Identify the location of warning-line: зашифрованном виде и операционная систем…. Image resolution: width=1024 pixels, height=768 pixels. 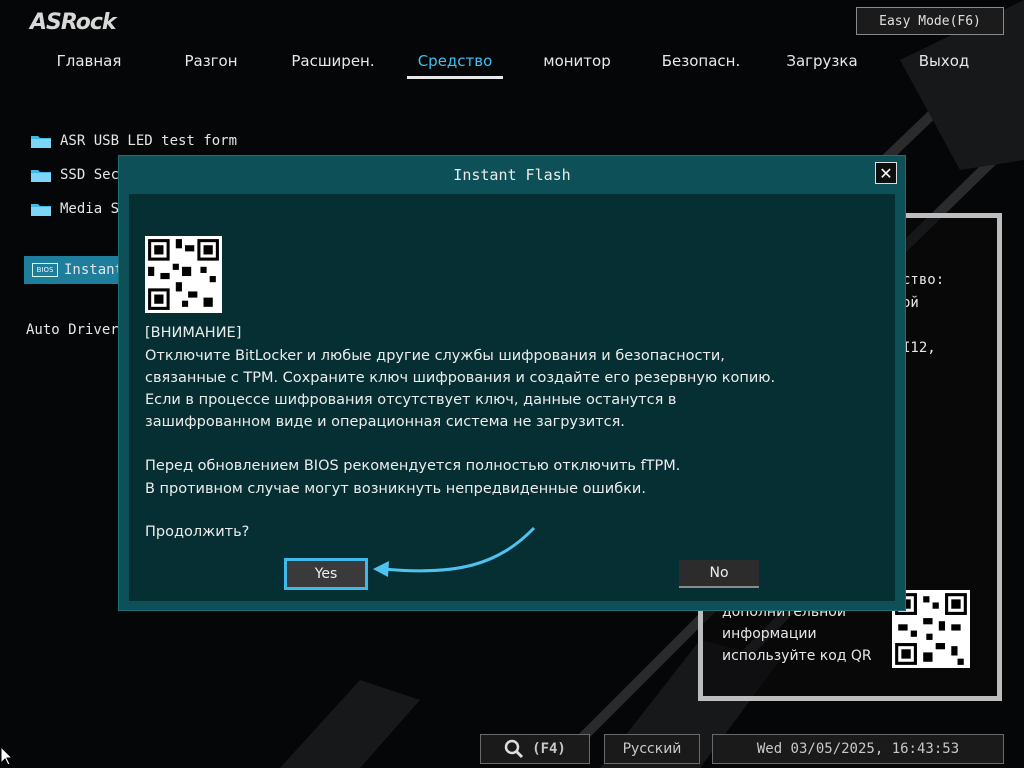
(385, 422).